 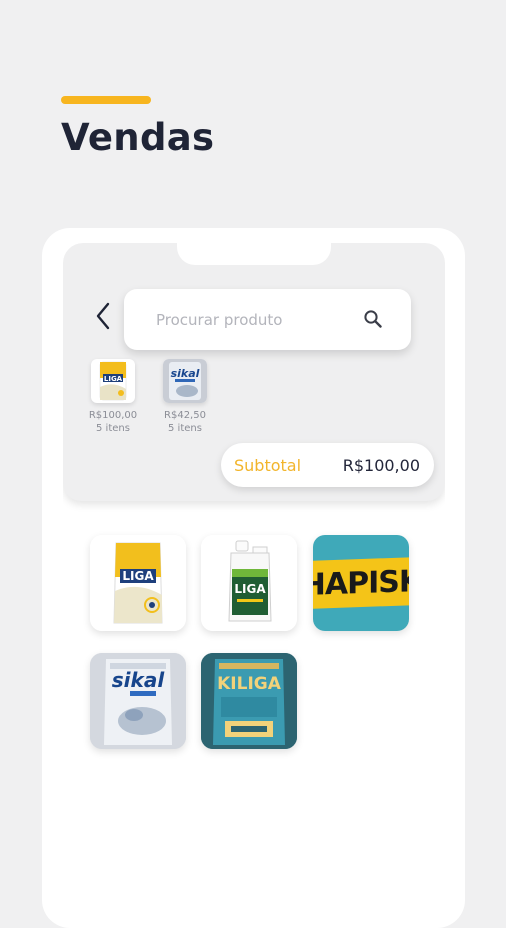 I want to click on title-accent-bar, so click(x=106, y=100).